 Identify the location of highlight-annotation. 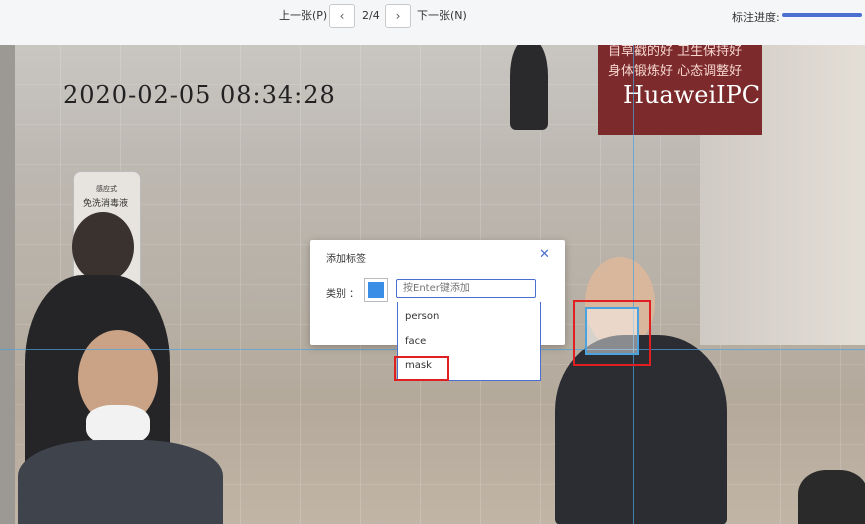
(612, 333).